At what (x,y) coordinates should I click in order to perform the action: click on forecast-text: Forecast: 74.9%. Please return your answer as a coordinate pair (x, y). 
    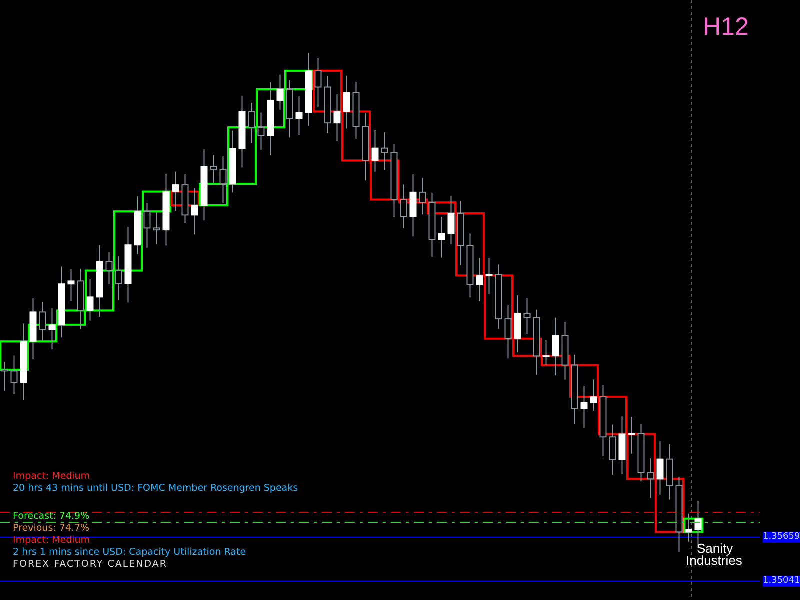
    Looking at the image, I should click on (51, 517).